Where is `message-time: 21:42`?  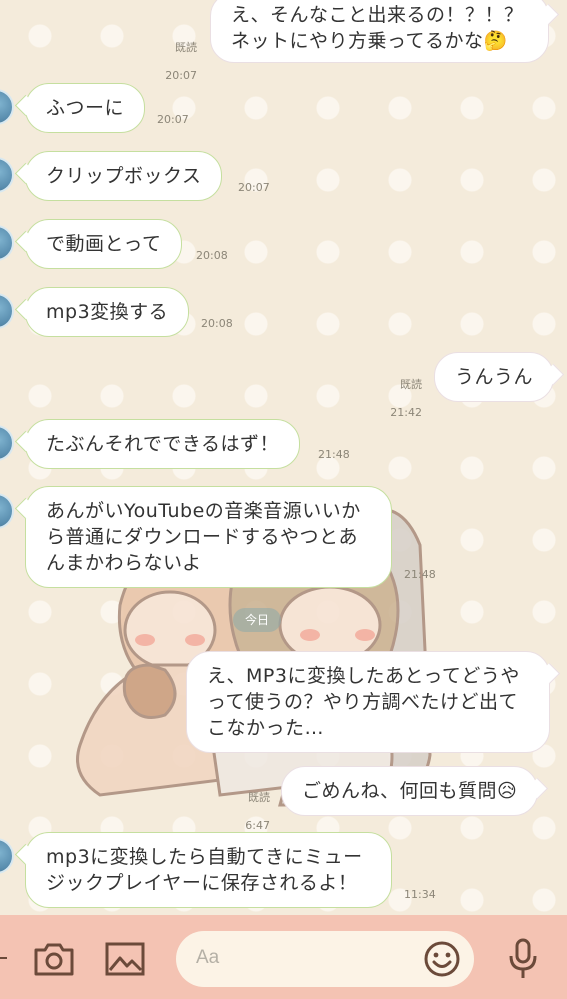
message-time: 21:42 is located at coordinates (406, 412).